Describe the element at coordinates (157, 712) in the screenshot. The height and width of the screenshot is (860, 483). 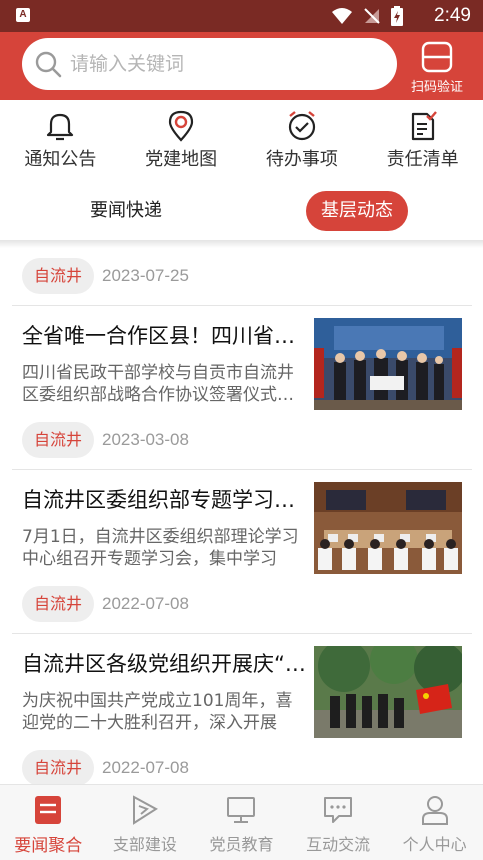
I see `news-summary: 为庆祝中国共产党成立101周年，喜迎党的二十大胜利召开，深入开展` at that location.